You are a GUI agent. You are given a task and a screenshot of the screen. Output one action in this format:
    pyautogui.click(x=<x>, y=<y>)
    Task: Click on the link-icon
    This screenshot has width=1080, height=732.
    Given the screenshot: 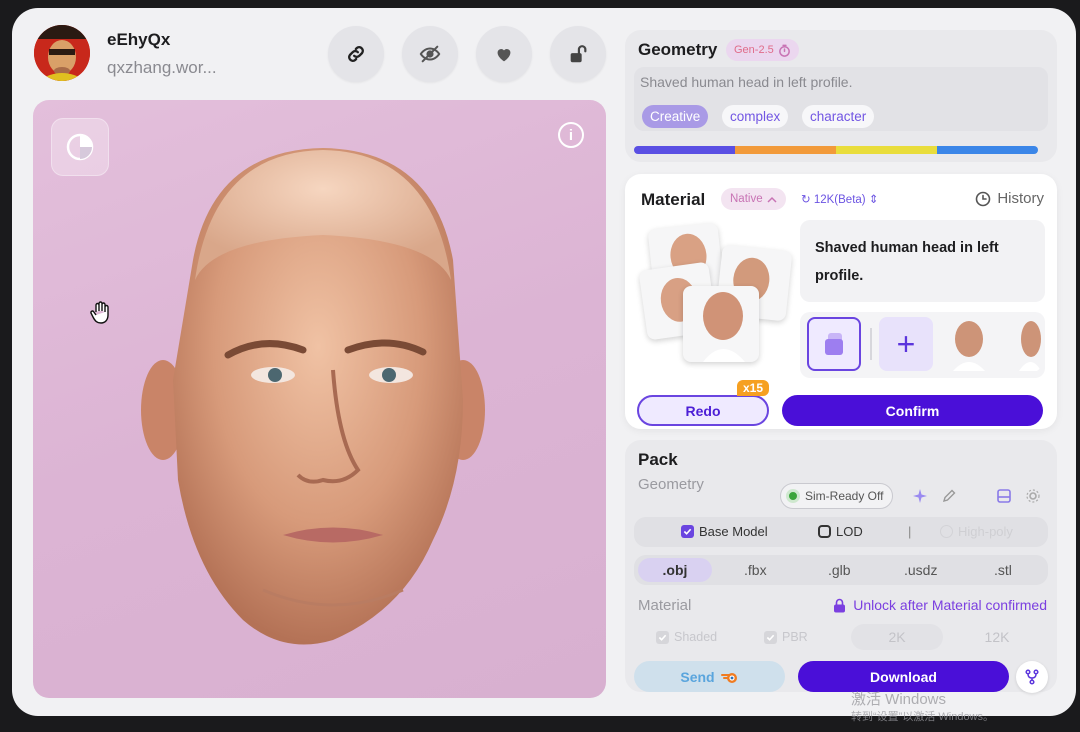 What is the action you would take?
    pyautogui.click(x=356, y=54)
    